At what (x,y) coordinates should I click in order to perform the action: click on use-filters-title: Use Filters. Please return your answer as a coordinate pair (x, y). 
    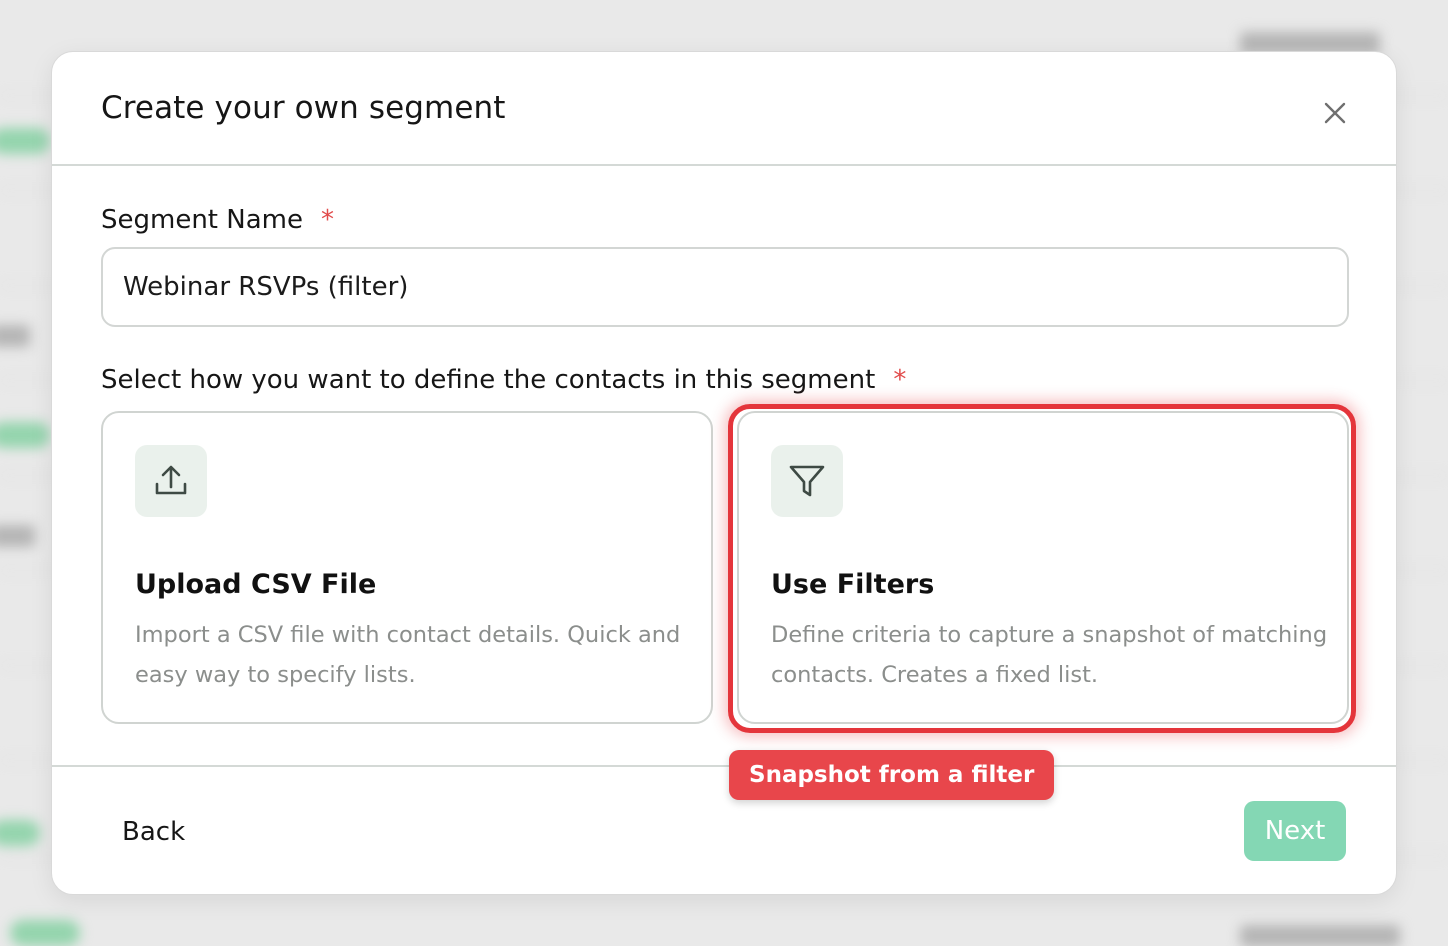
    Looking at the image, I should click on (853, 584).